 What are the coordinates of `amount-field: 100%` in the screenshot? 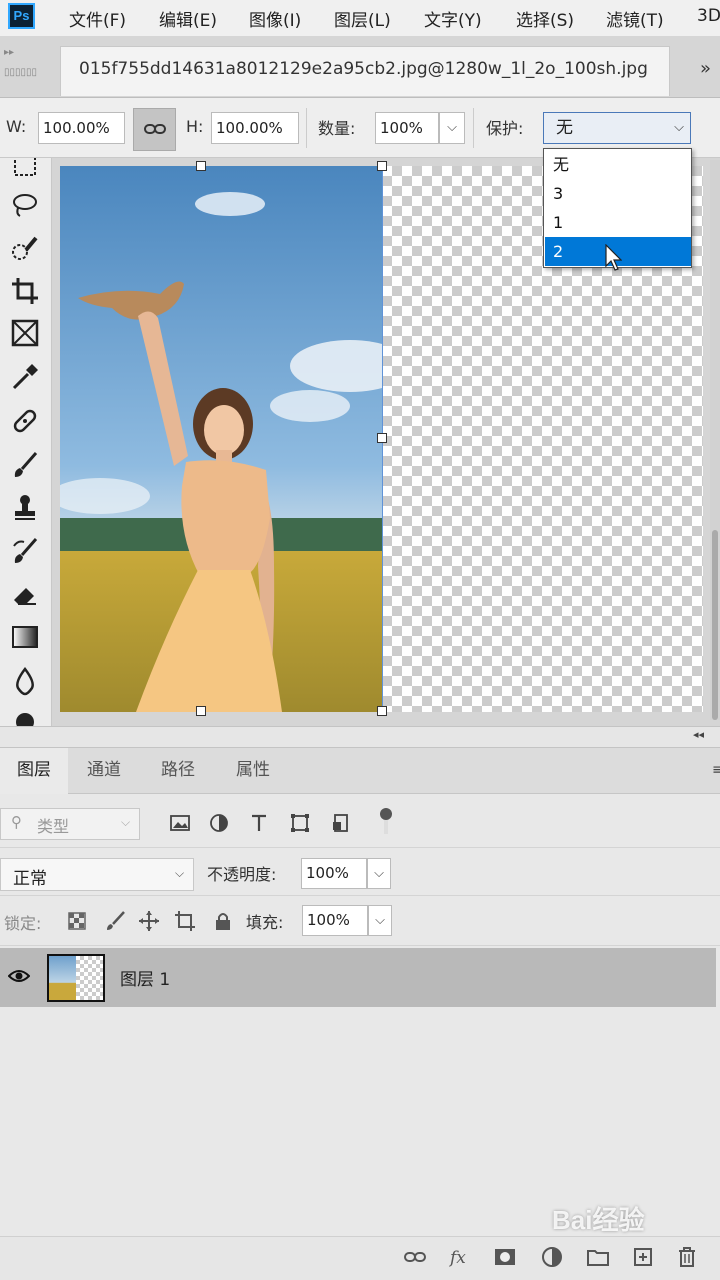 It's located at (407, 128).